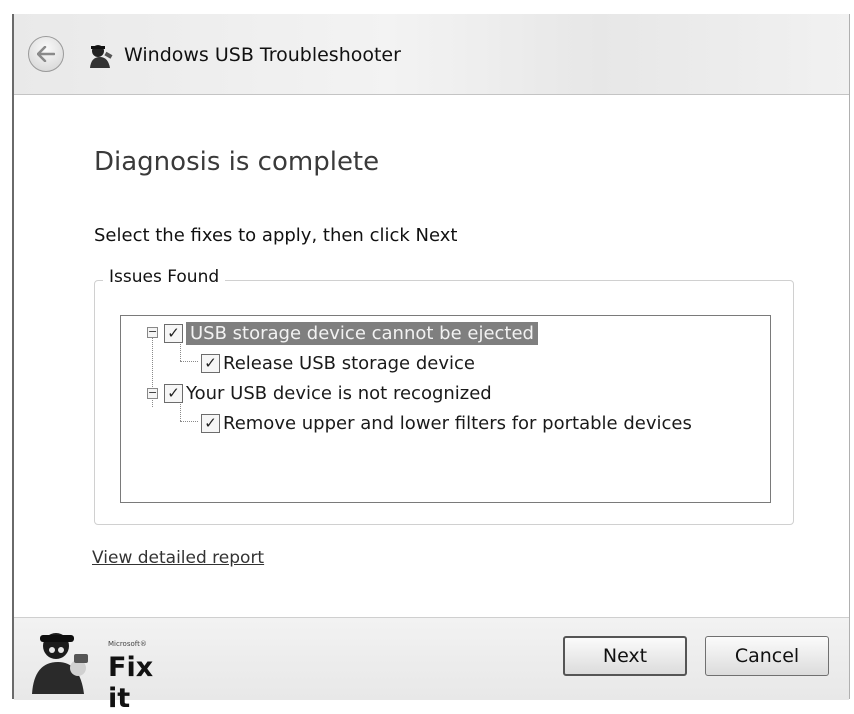 This screenshot has width=854, height=714. What do you see at coordinates (101, 56) in the screenshot?
I see `fixit-guy-icon` at bounding box center [101, 56].